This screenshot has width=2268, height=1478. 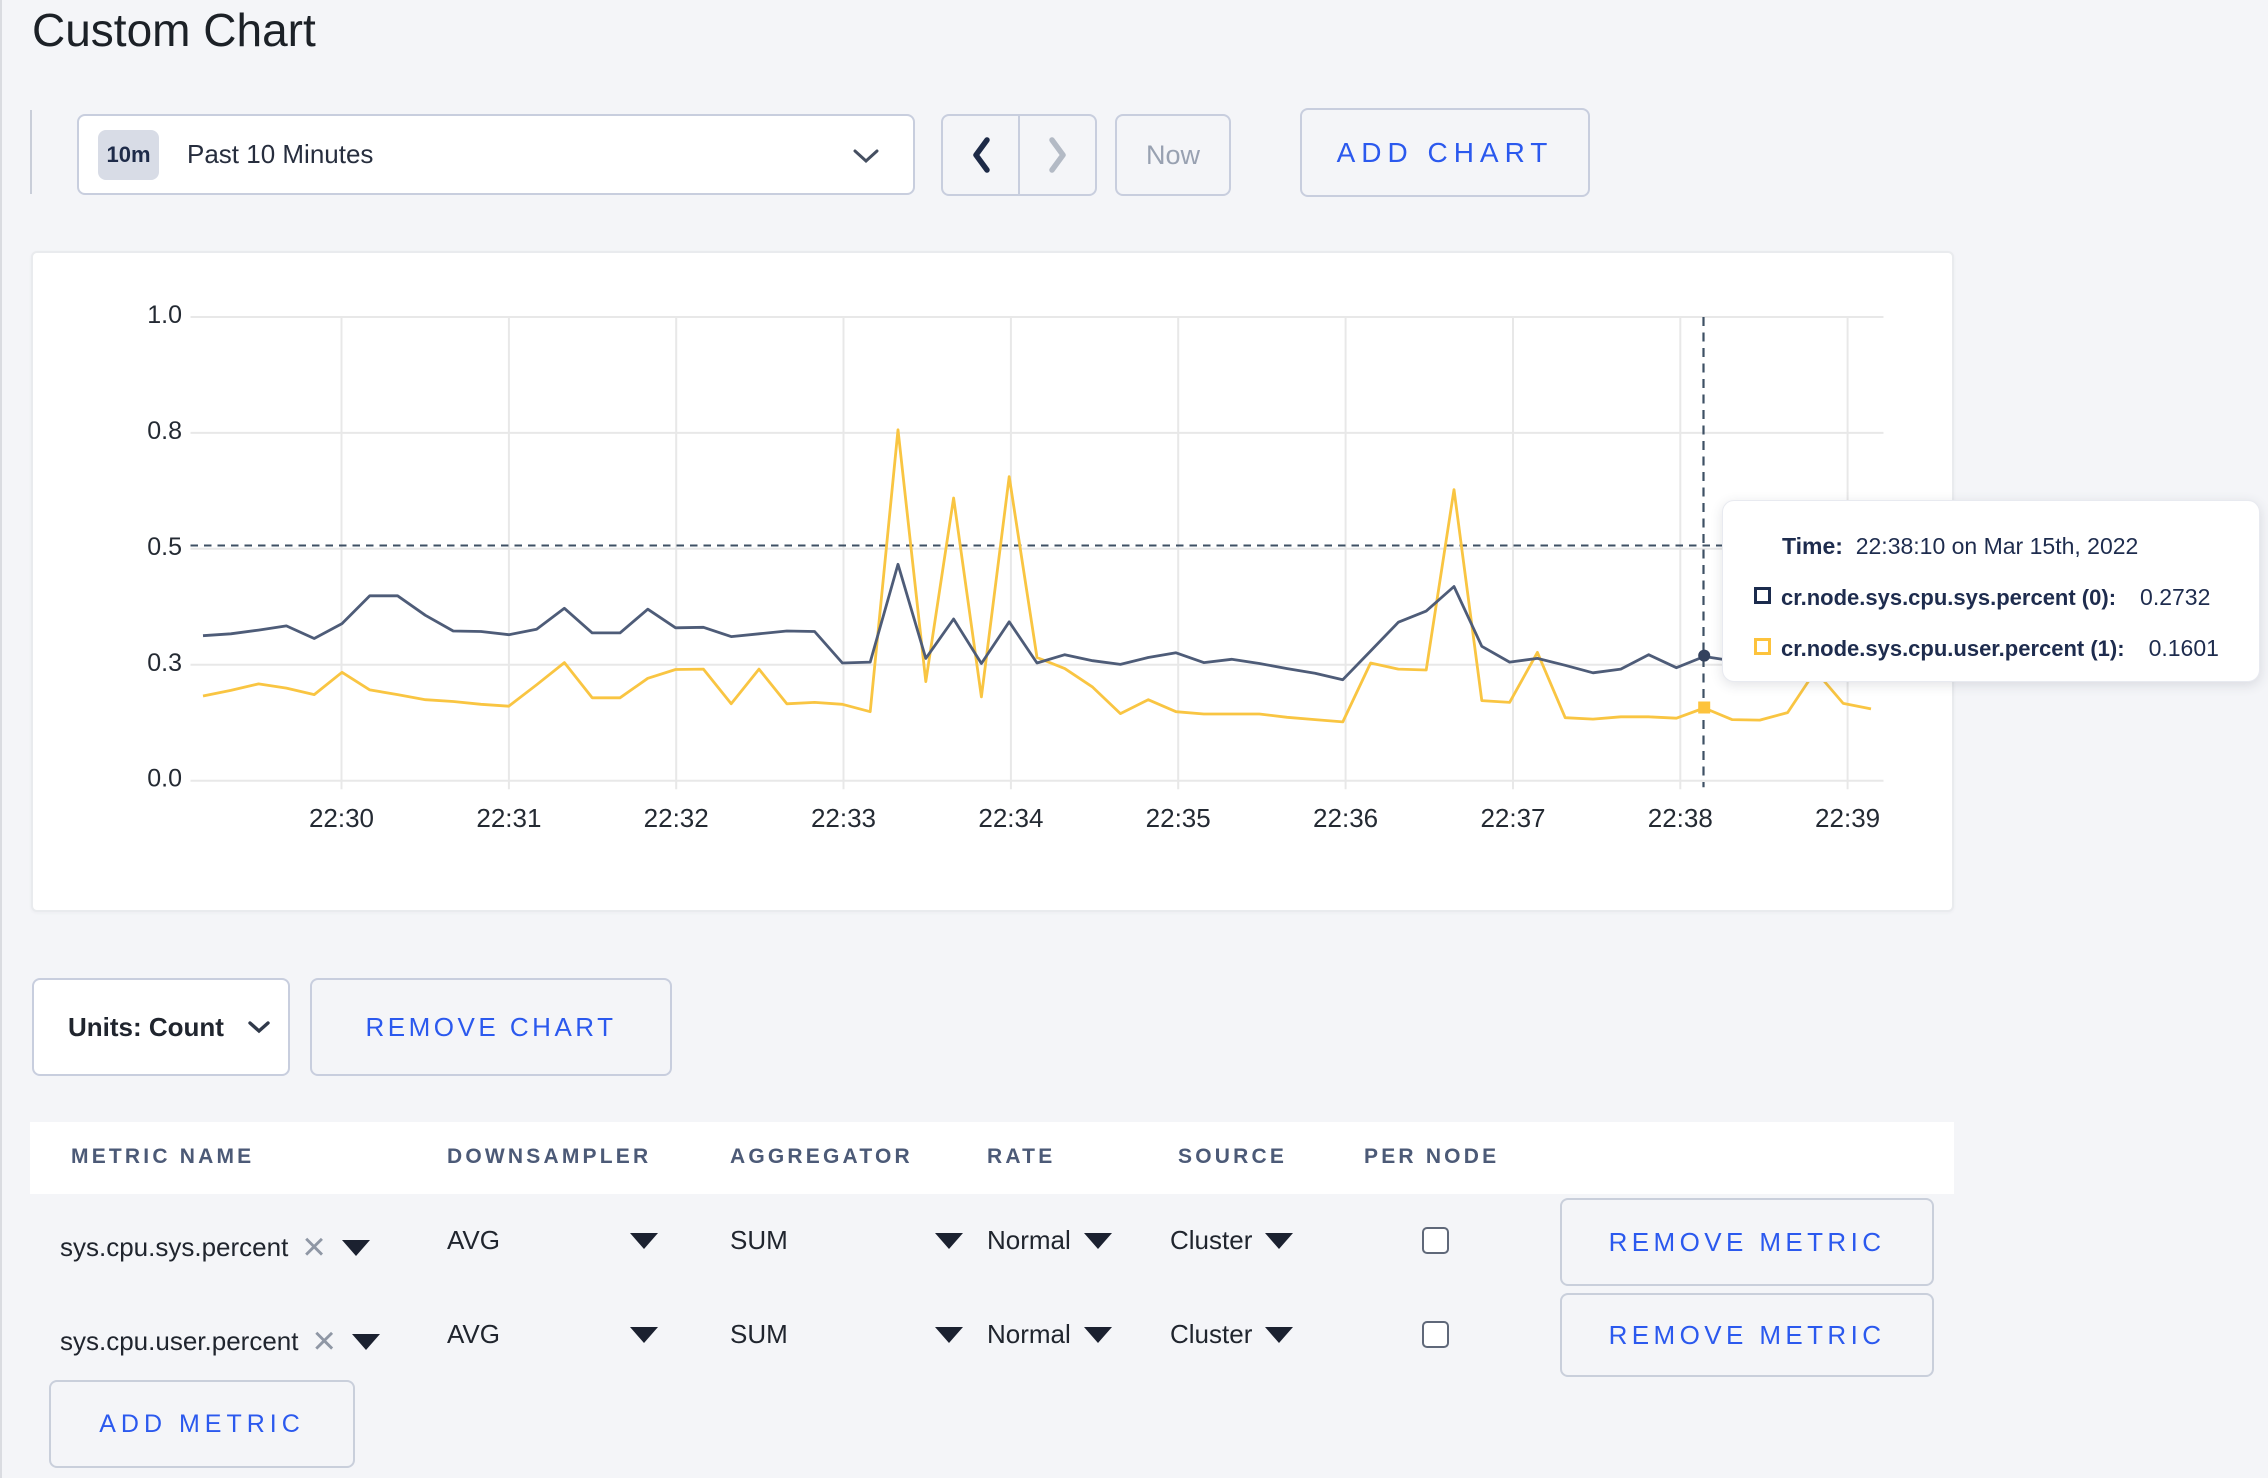 I want to click on svg-text: 22:38, so click(x=1680, y=818).